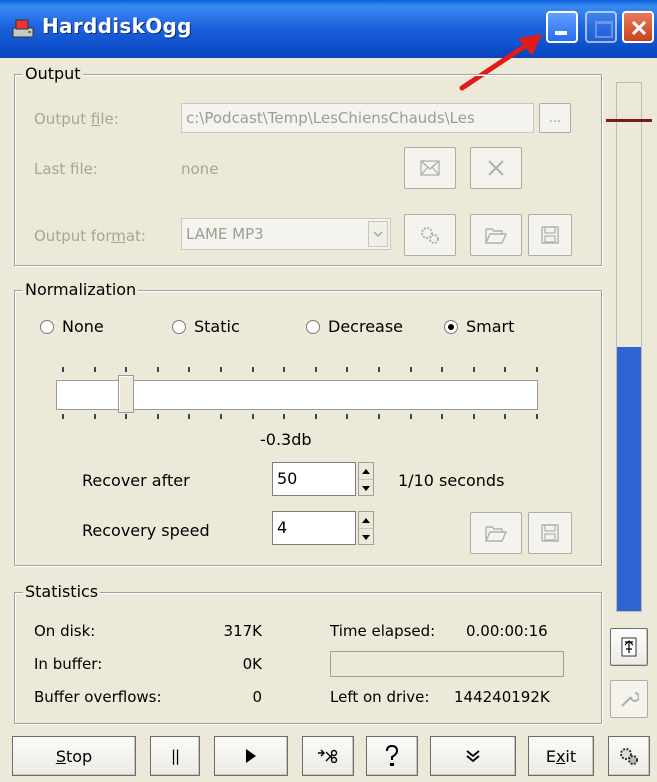  I want to click on radio-decrease: Decrease, so click(354, 326).